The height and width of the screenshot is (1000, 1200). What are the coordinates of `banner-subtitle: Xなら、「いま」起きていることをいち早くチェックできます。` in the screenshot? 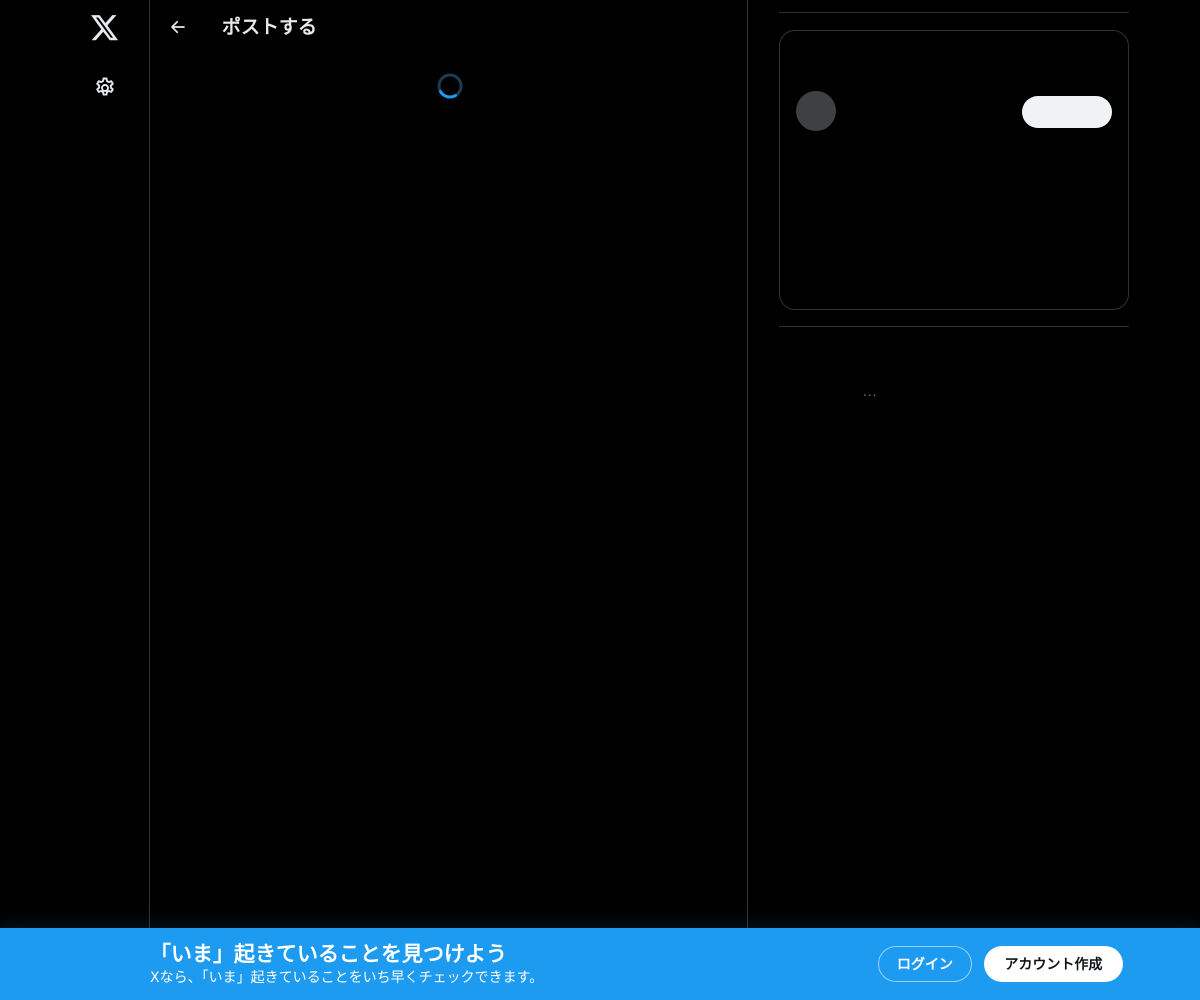 It's located at (347, 978).